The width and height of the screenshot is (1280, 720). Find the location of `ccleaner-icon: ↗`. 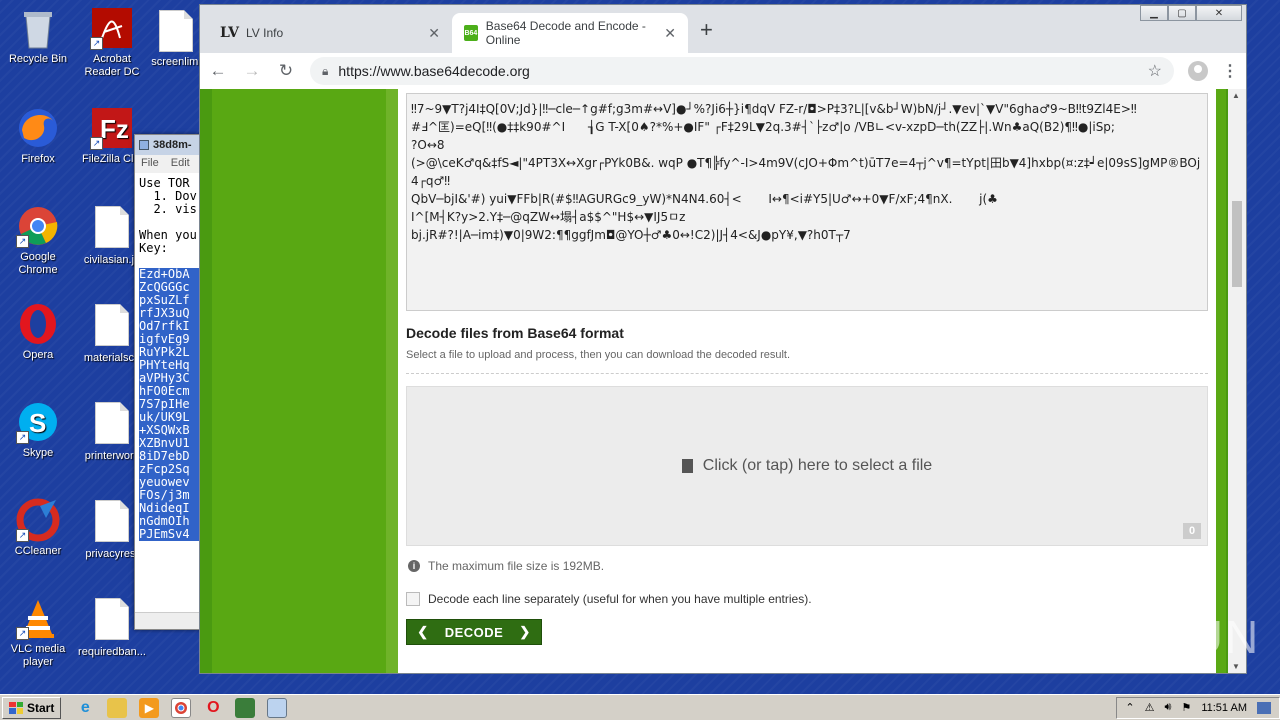

ccleaner-icon: ↗ is located at coordinates (38, 520).